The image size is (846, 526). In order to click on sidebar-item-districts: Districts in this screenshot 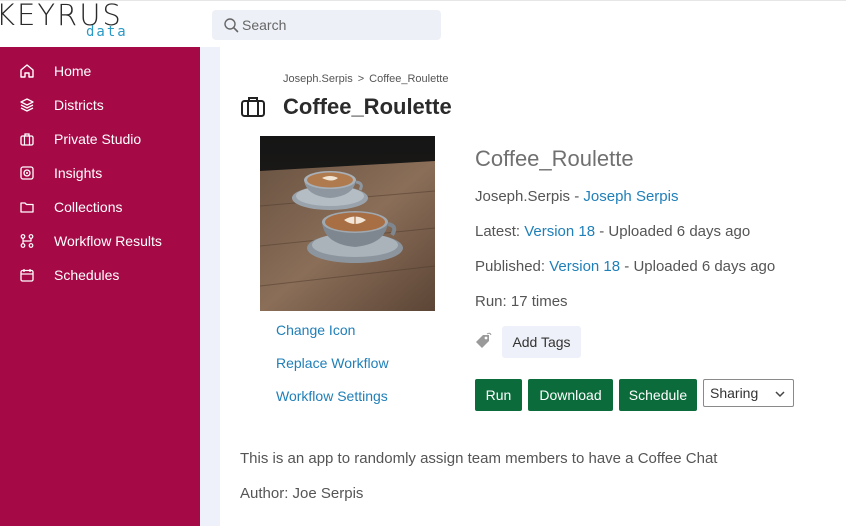, I will do `click(100, 105)`.